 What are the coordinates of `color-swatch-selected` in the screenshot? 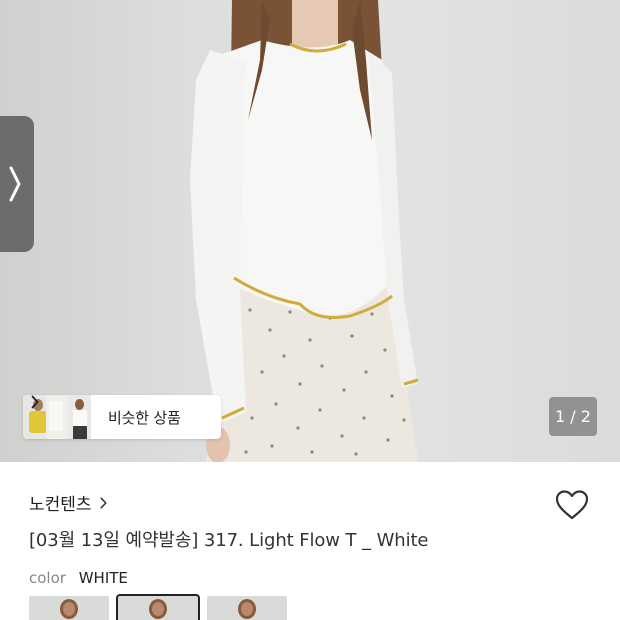 It's located at (158, 607).